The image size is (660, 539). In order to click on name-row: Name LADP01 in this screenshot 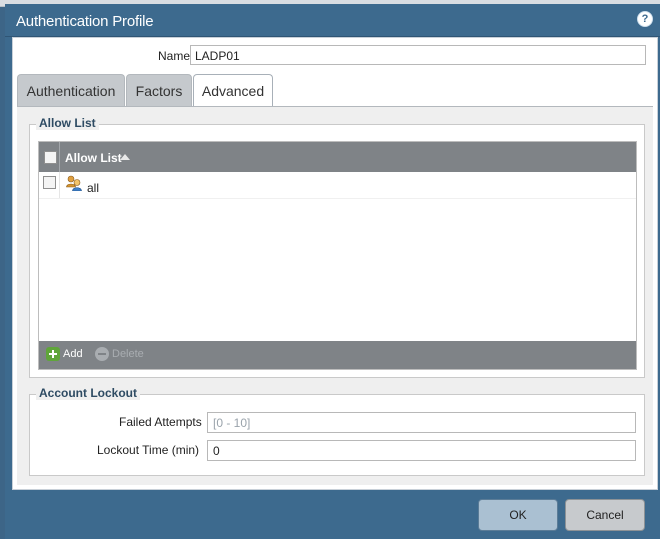, I will do `click(335, 57)`.